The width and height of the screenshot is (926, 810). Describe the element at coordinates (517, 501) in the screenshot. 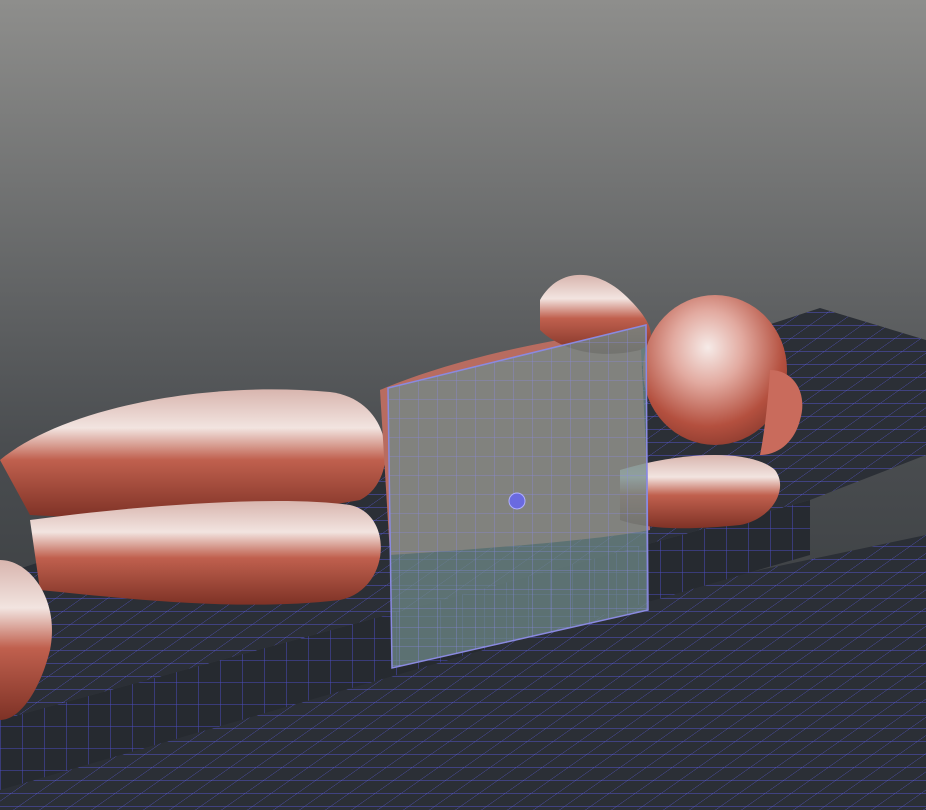

I see `transform-handle-icon` at that location.